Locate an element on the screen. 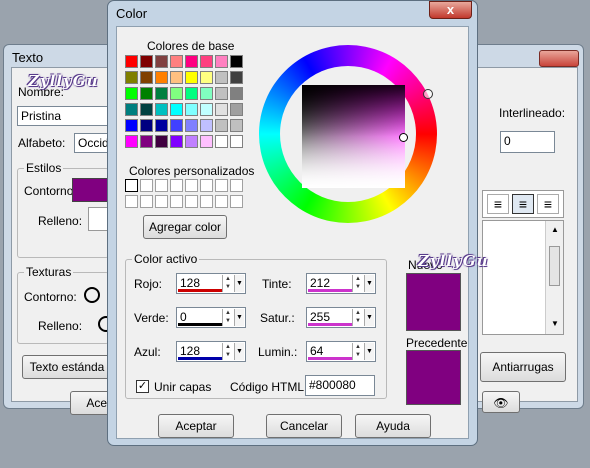 The image size is (590, 468). preview-list: ▲ ▼ is located at coordinates (523, 277).